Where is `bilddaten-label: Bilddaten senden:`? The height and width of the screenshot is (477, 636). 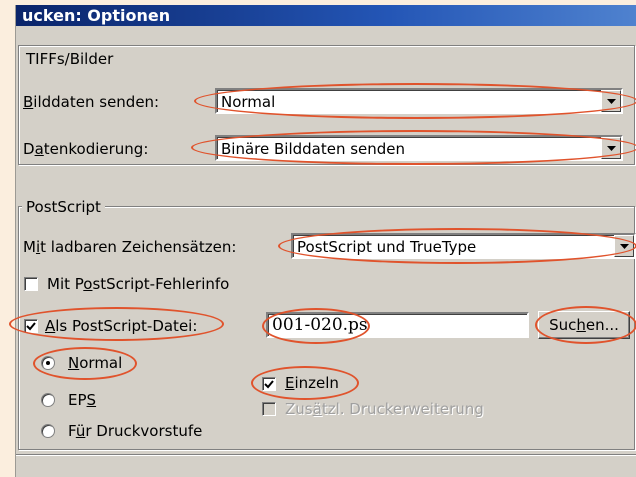 bilddaten-label: Bilddaten senden: is located at coordinates (91, 102).